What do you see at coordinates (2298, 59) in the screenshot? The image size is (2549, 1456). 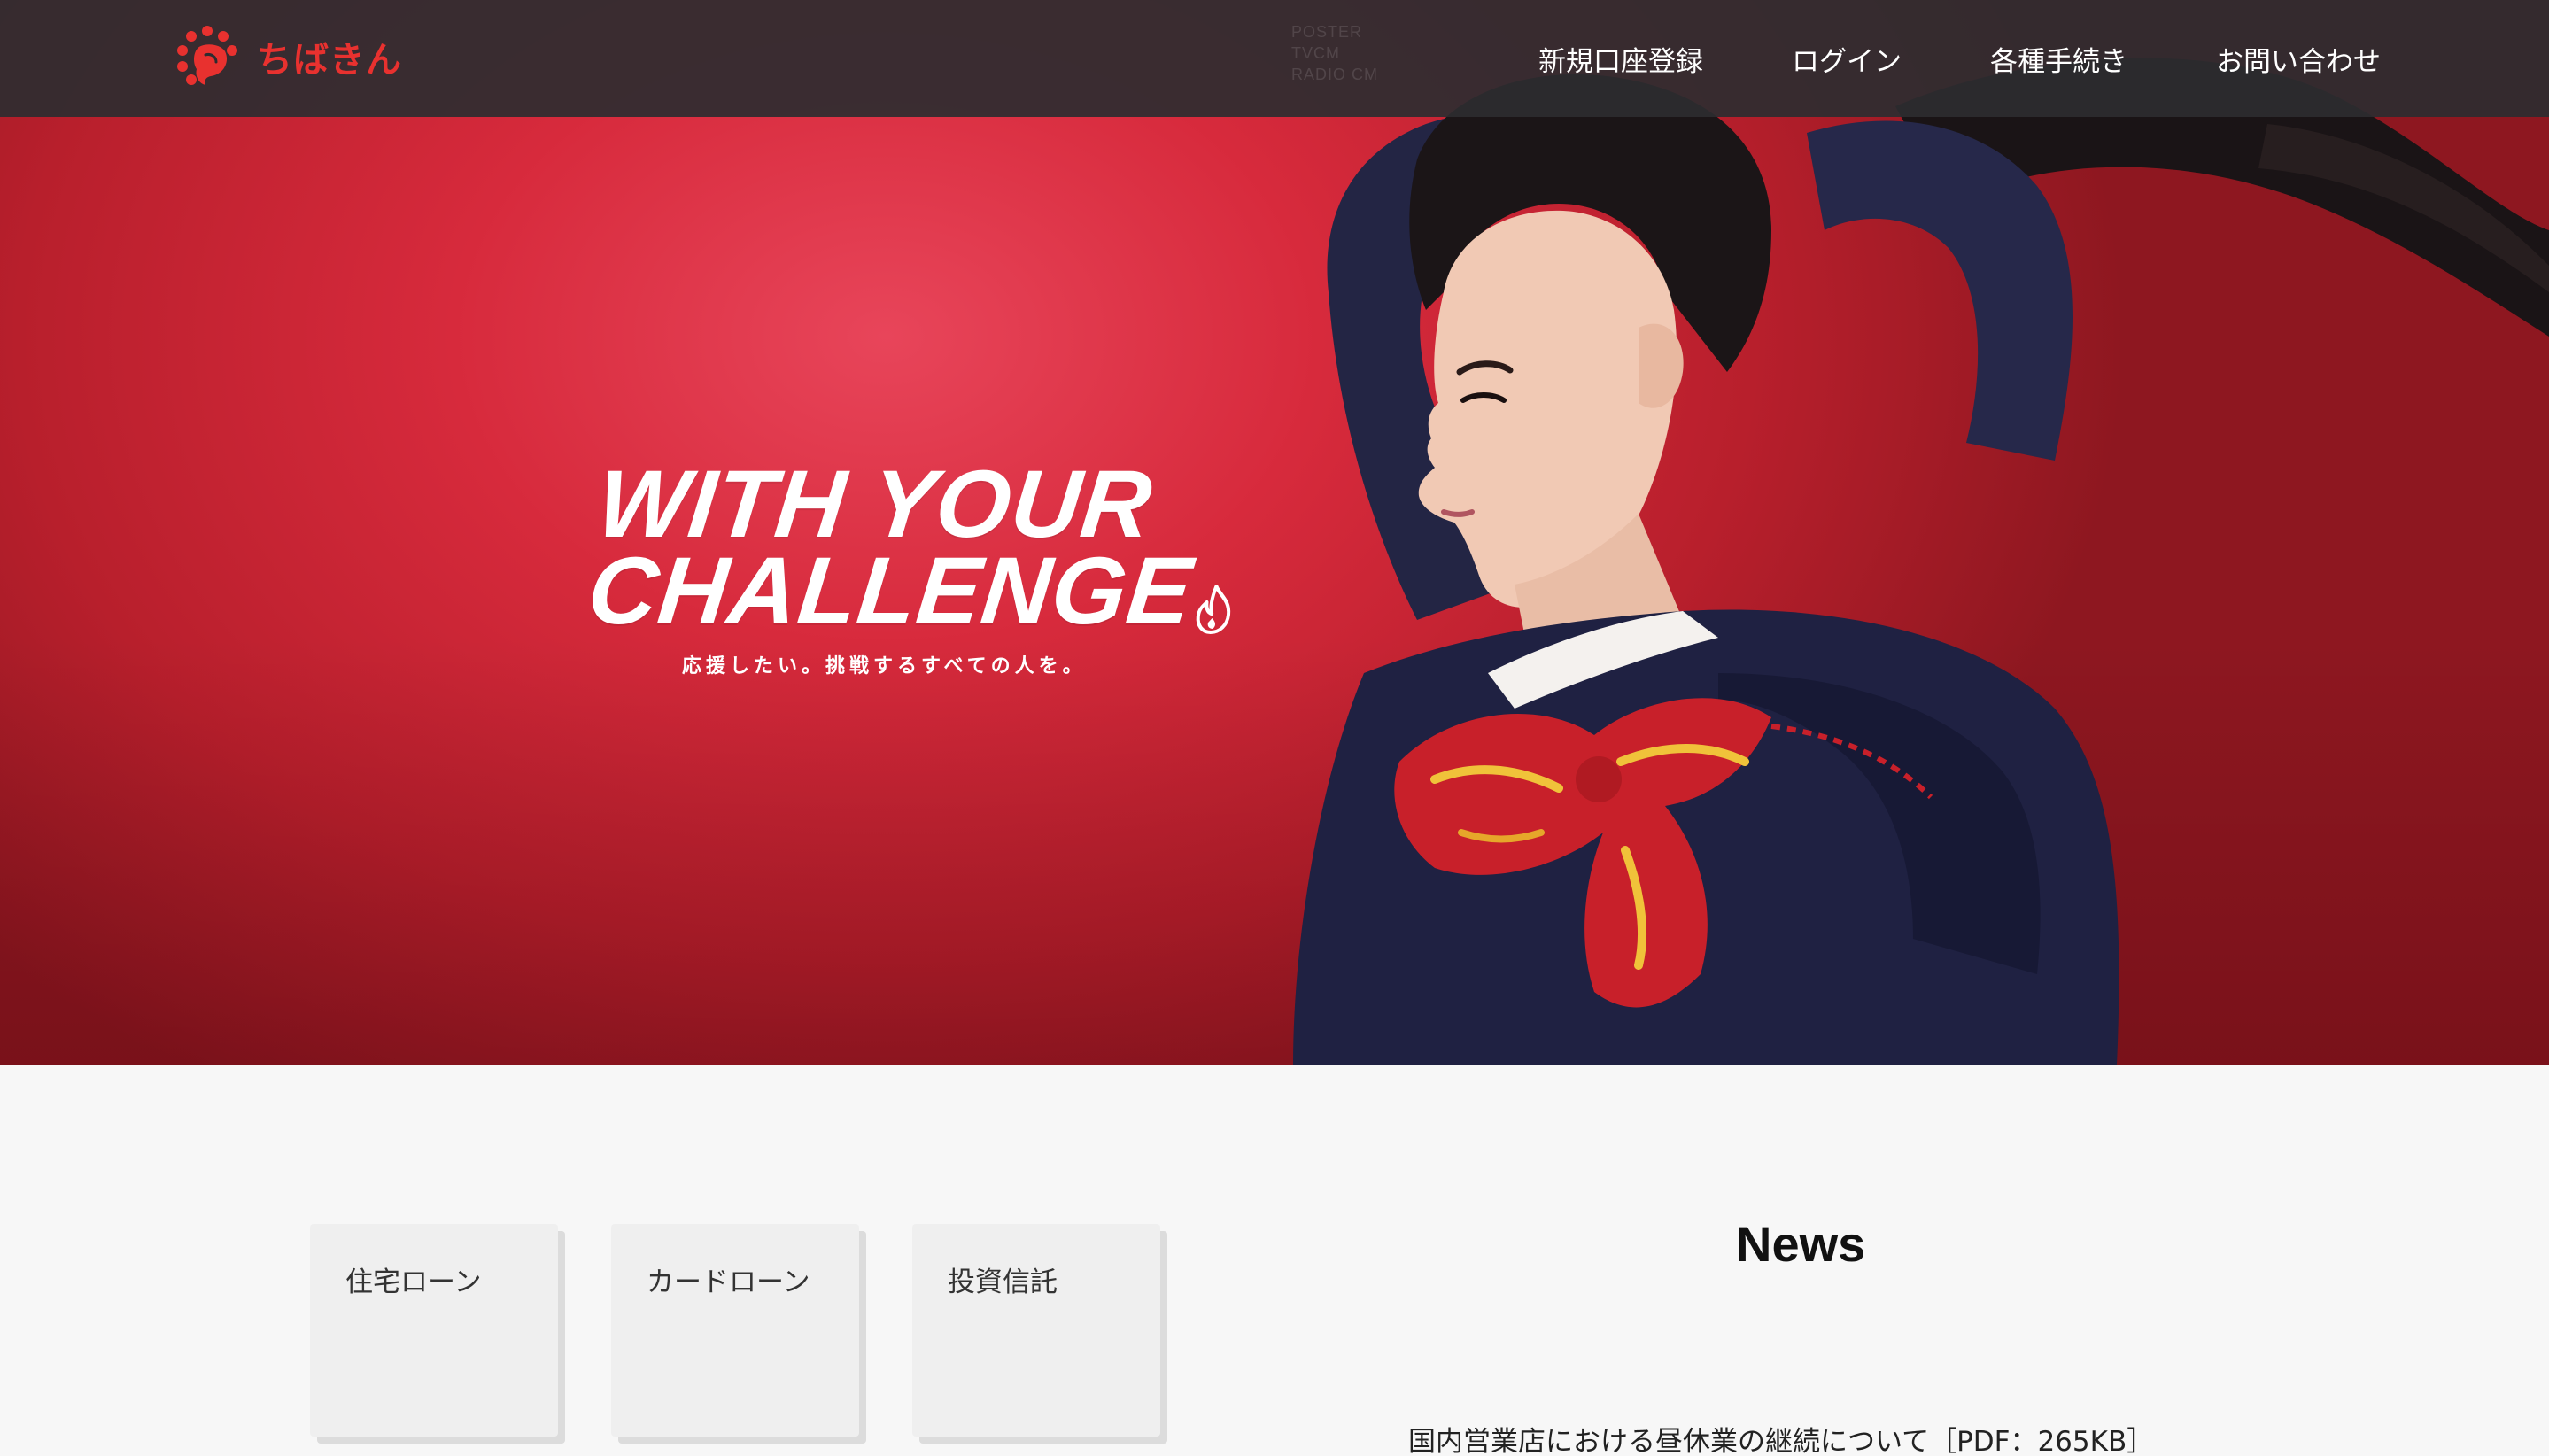 I see `nav-contact: お問い合わせ` at bounding box center [2298, 59].